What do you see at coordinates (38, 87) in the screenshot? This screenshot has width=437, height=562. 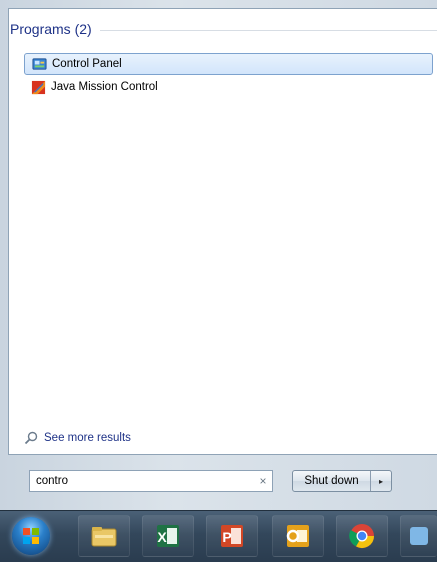 I see `java-mission-control-icon` at bounding box center [38, 87].